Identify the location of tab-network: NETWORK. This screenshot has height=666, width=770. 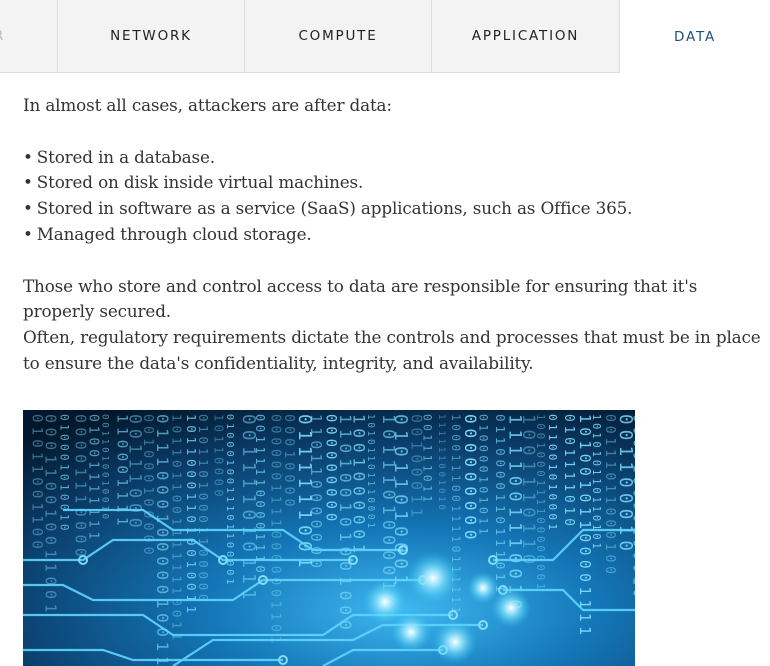
(151, 36).